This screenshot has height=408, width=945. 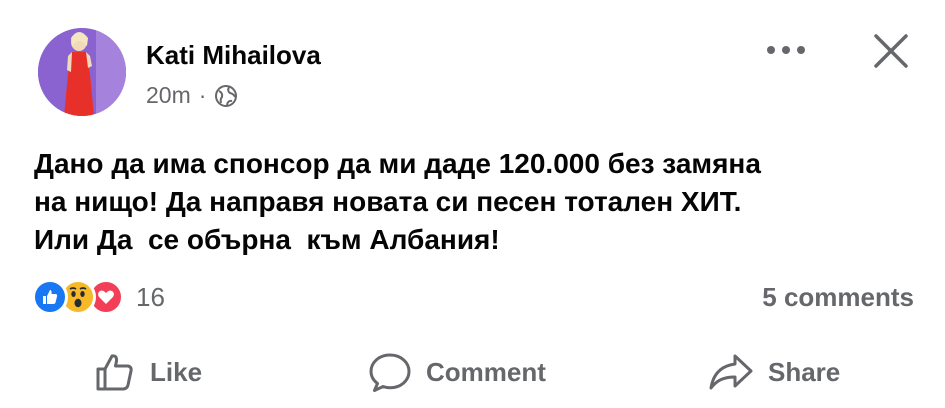 What do you see at coordinates (114, 372) in the screenshot?
I see `thumbs-up-icon` at bounding box center [114, 372].